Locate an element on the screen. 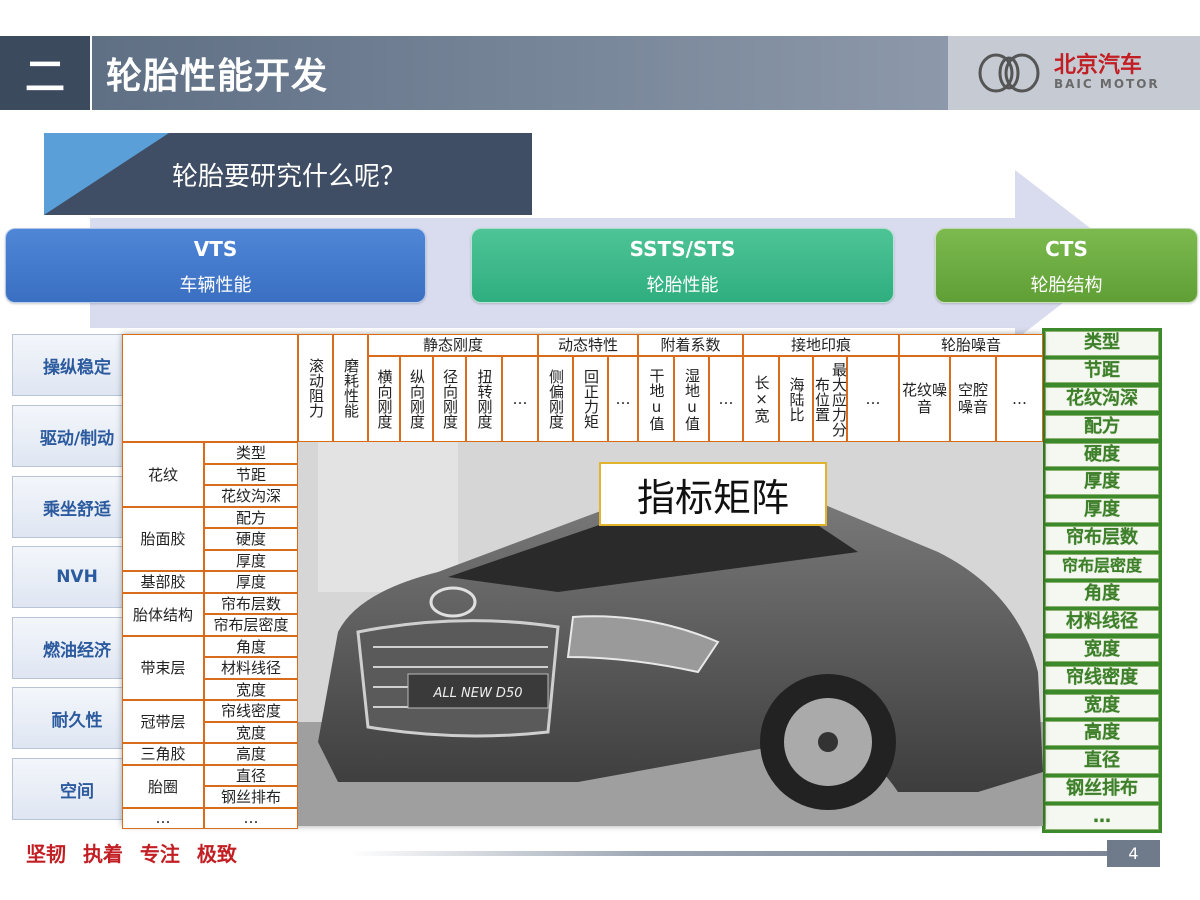 This screenshot has height=900, width=1200. slogan: 坚韧 执着 专注 极致 is located at coordinates (131, 854).